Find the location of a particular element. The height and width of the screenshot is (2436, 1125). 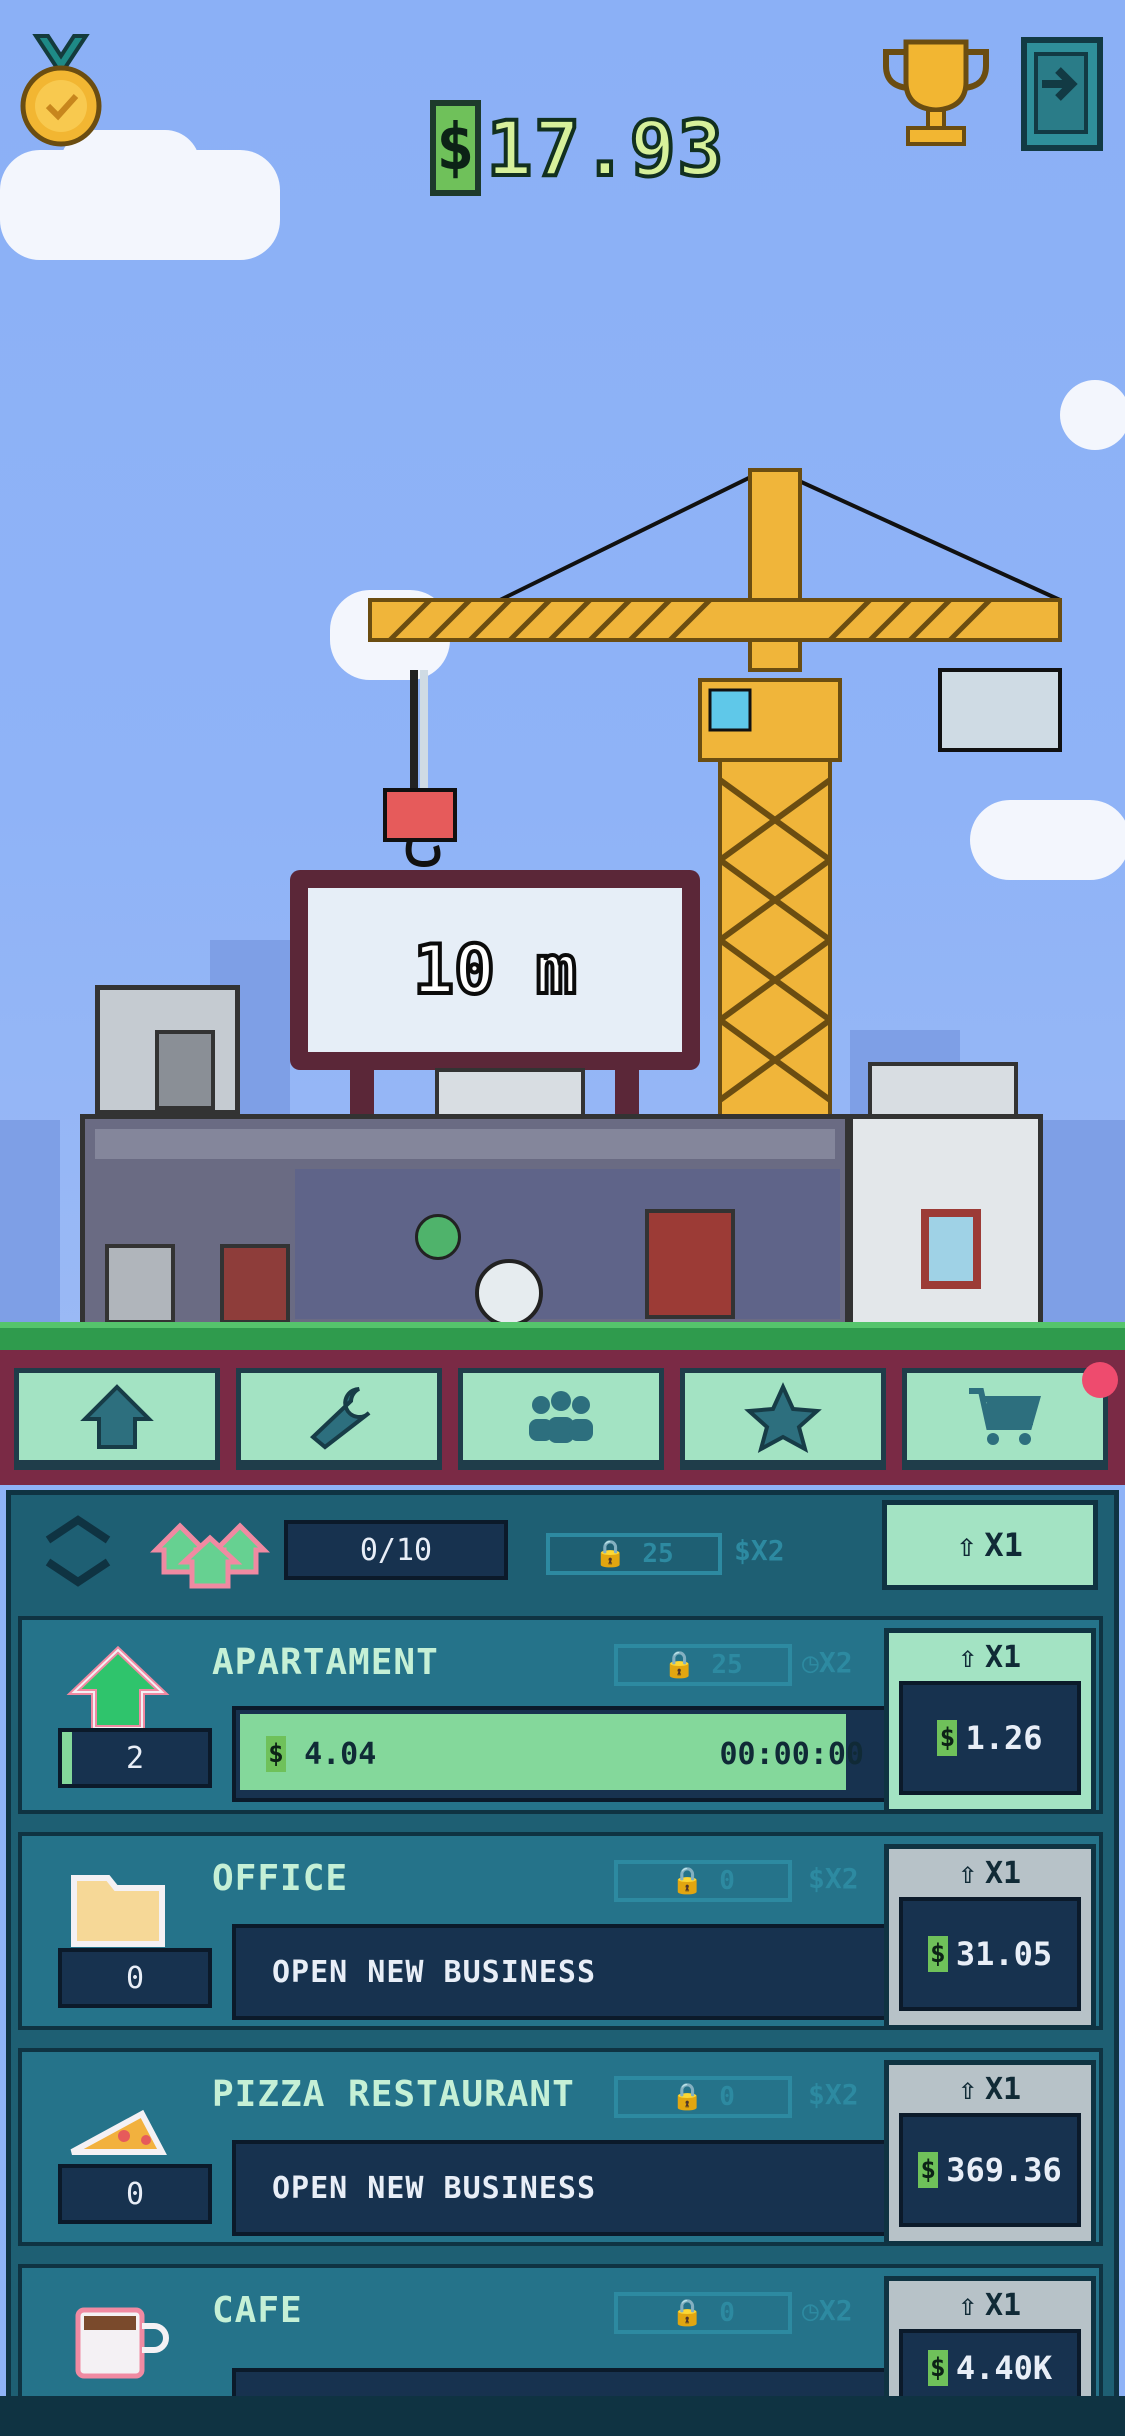

exit-icon is located at coordinates (1062, 94).